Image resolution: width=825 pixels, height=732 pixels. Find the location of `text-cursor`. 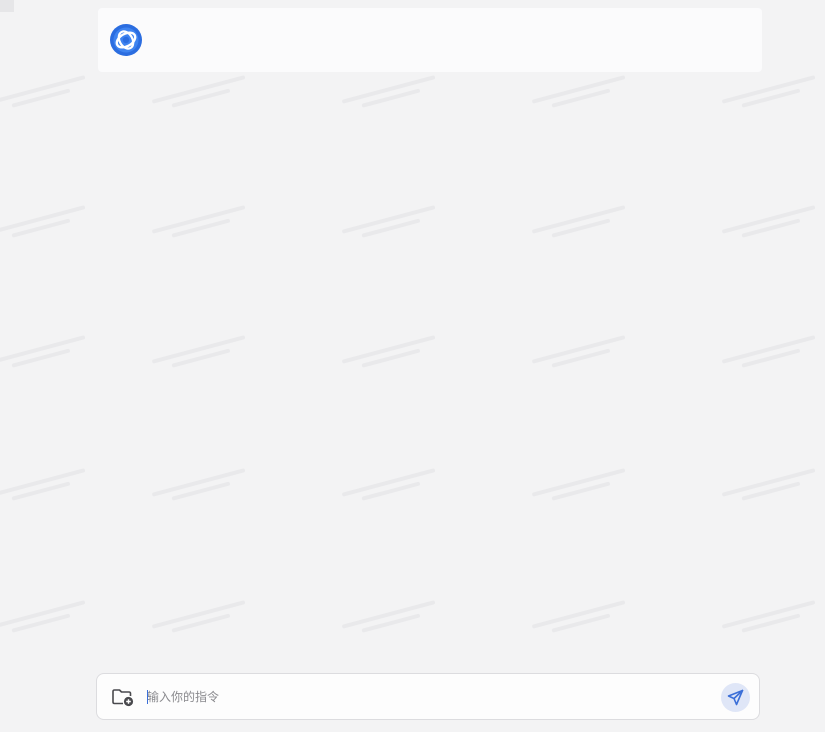

text-cursor is located at coordinates (147, 697).